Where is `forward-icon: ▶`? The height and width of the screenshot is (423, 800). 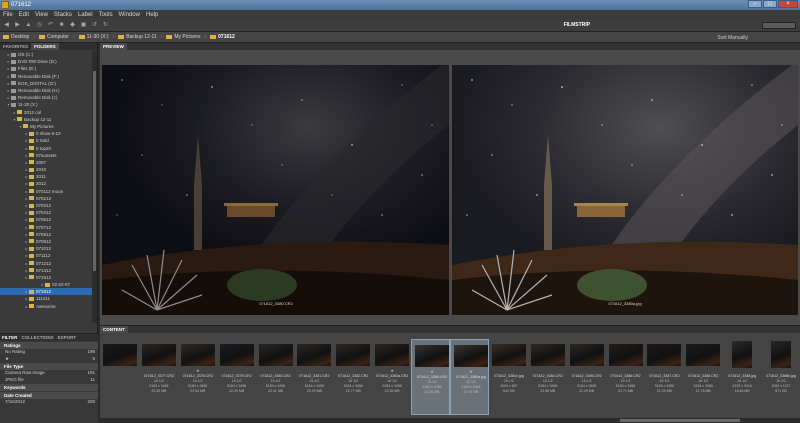
forward-icon: ▶ is located at coordinates (17, 25).